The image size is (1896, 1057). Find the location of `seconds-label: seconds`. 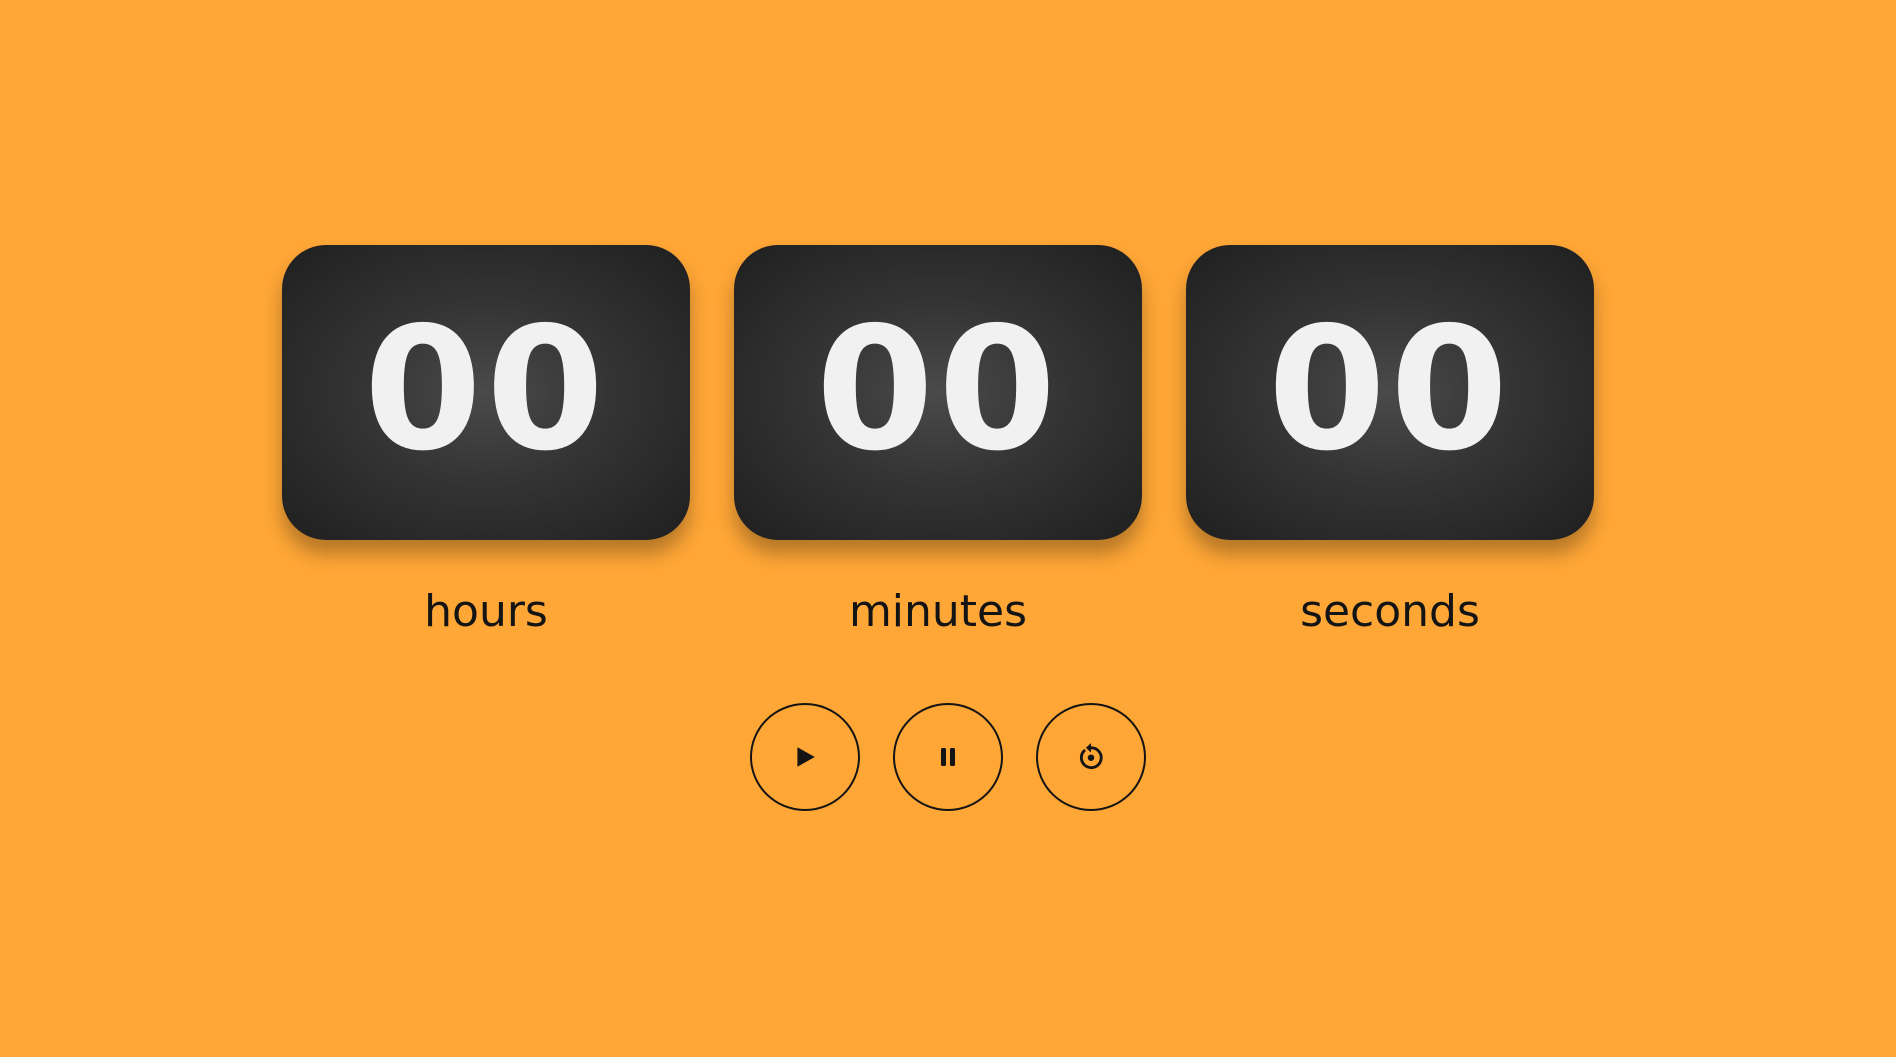

seconds-label: seconds is located at coordinates (1390, 611).